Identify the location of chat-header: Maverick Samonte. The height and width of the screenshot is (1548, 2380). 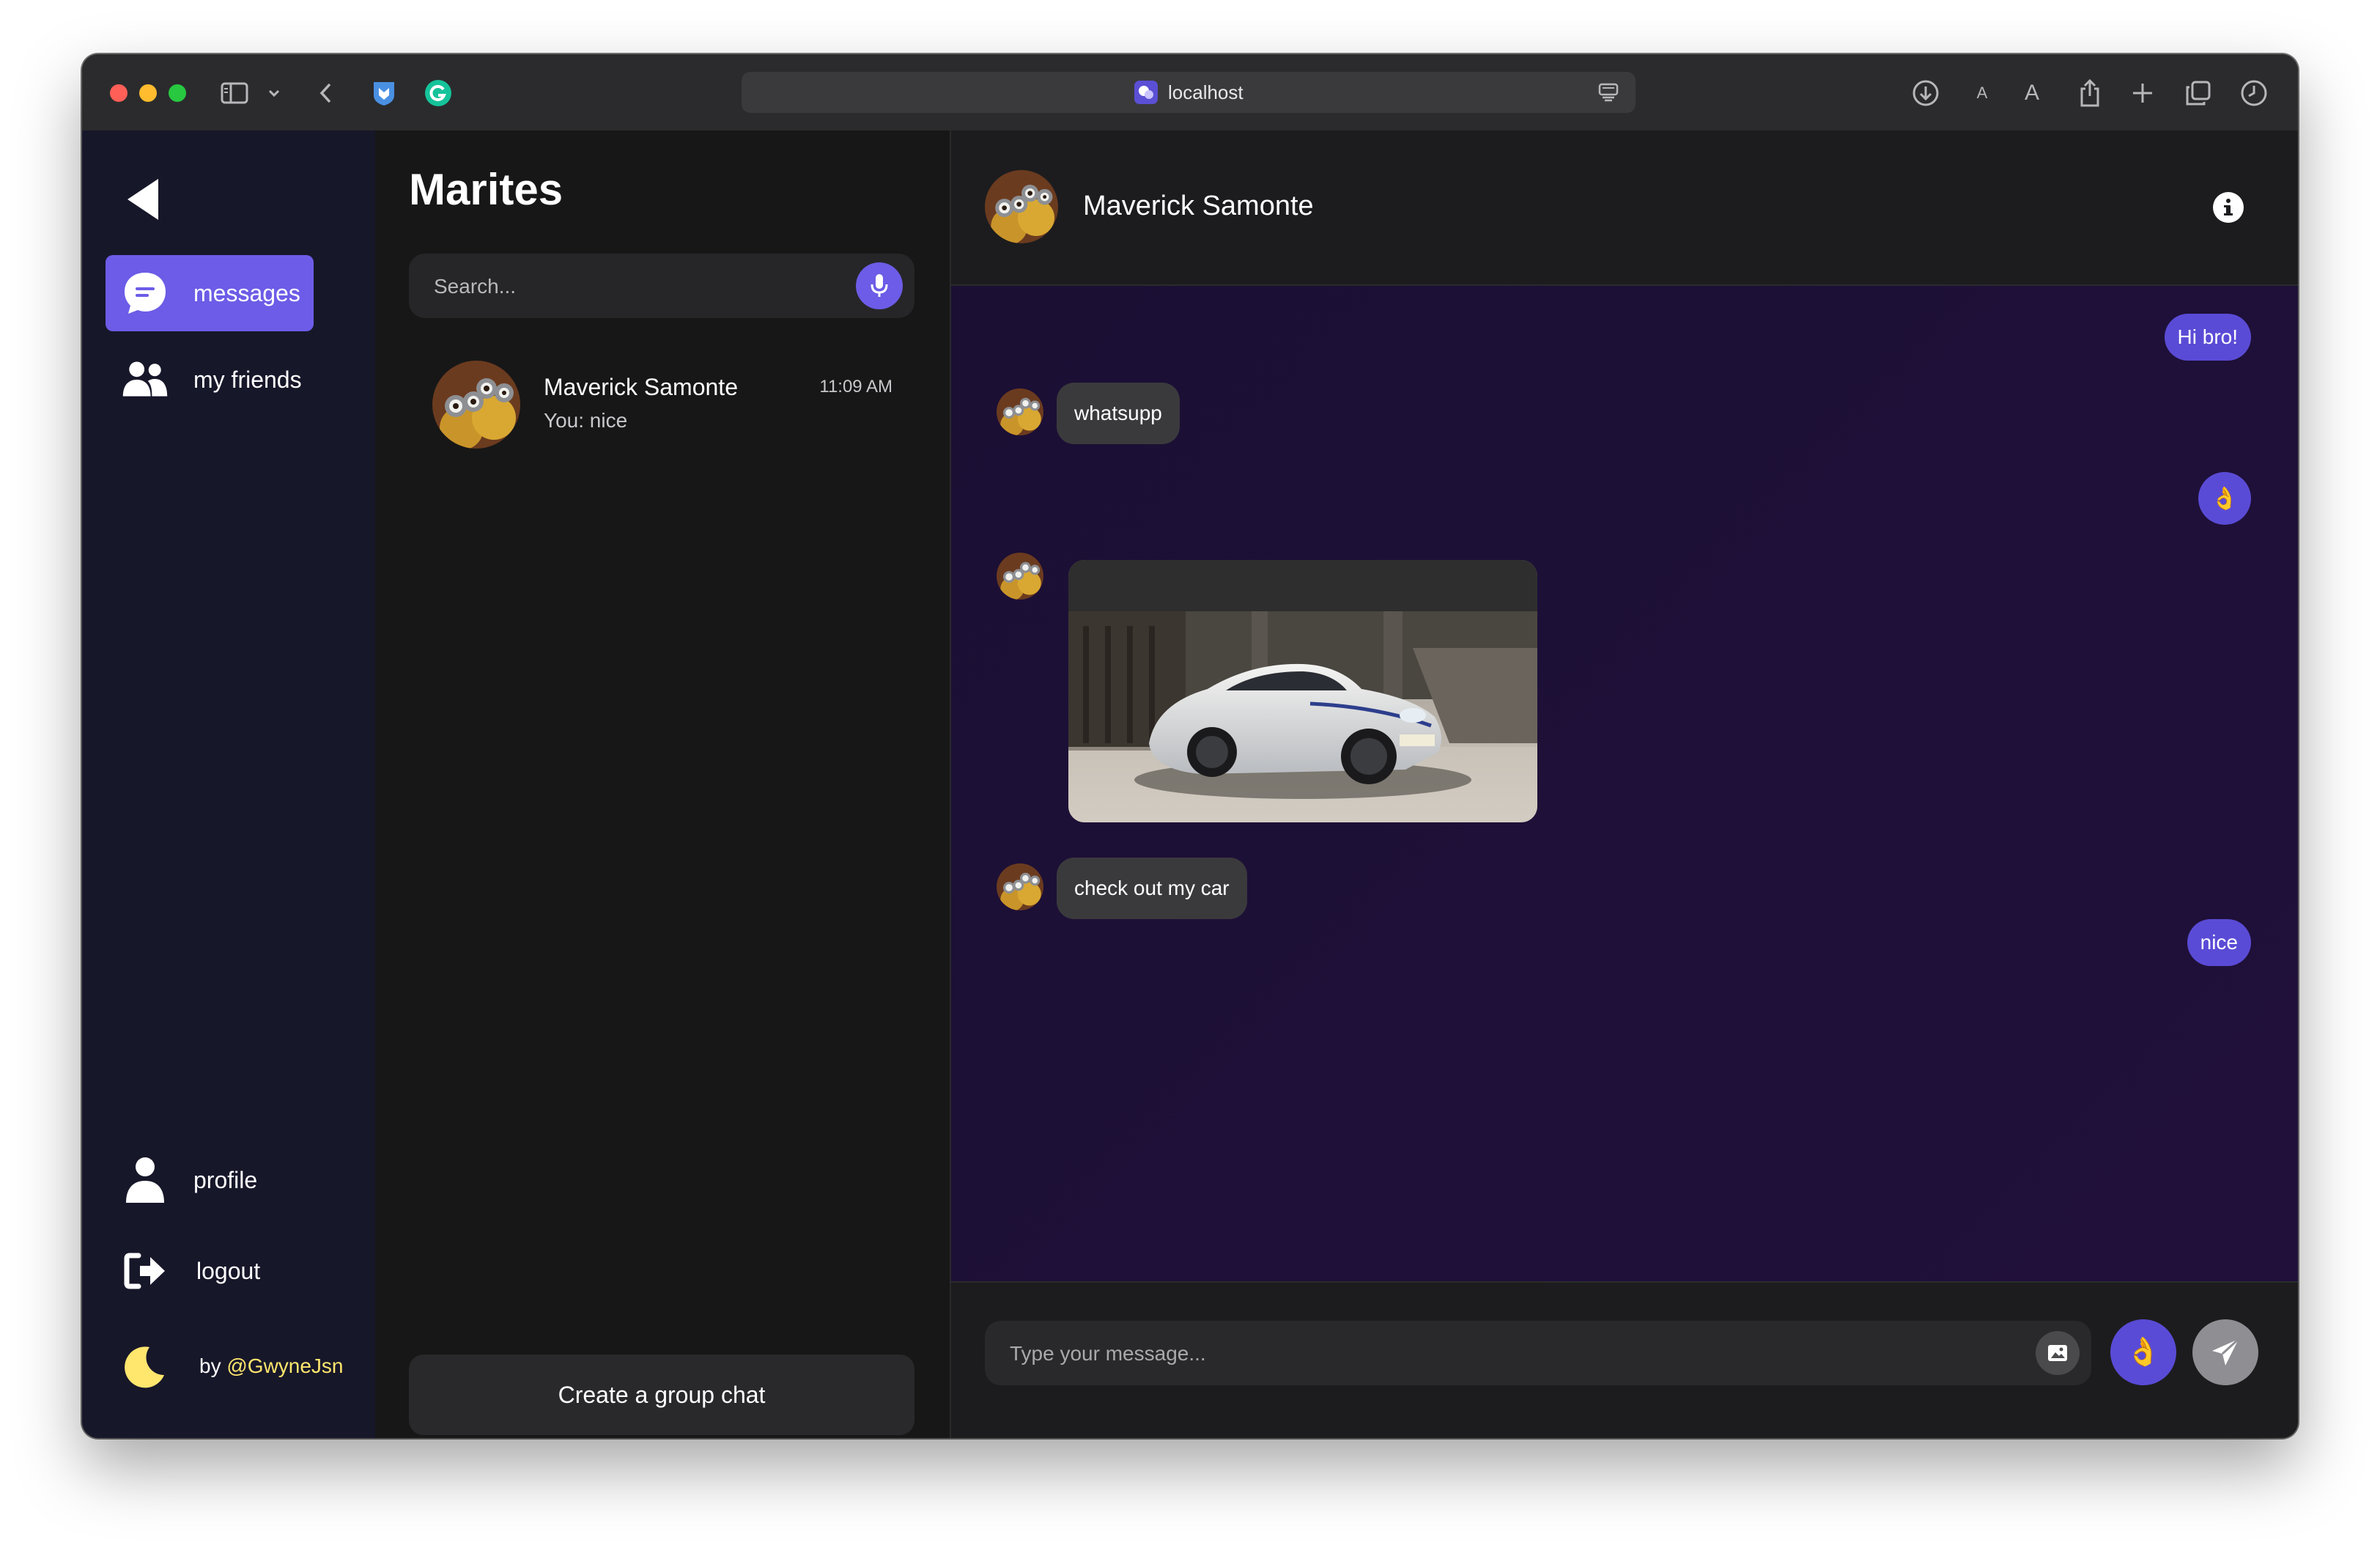
(1624, 208).